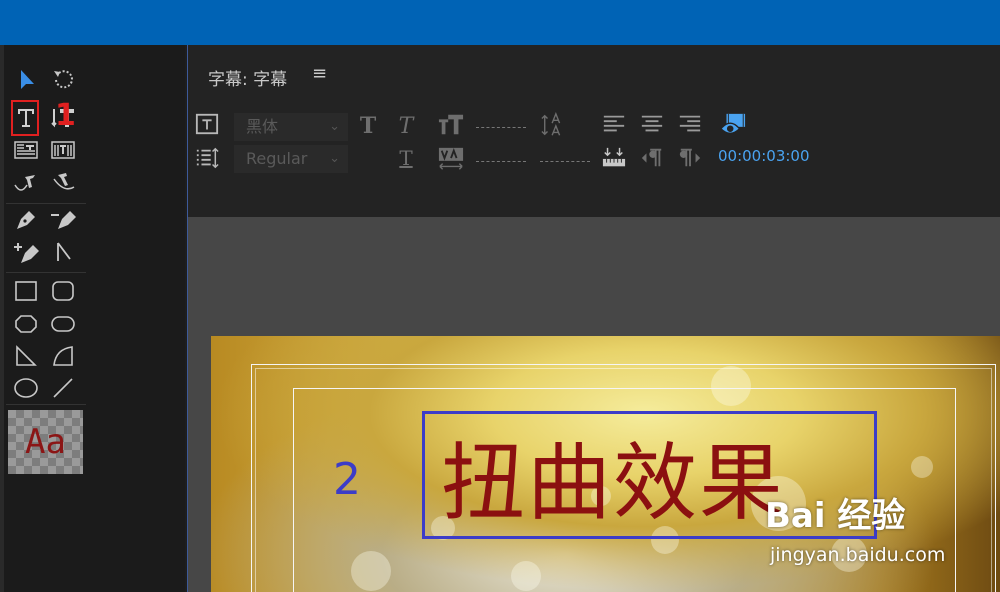 This screenshot has height=592, width=1000. What do you see at coordinates (858, 555) in the screenshot?
I see `watermark-url: jingyan.baidu.com` at bounding box center [858, 555].